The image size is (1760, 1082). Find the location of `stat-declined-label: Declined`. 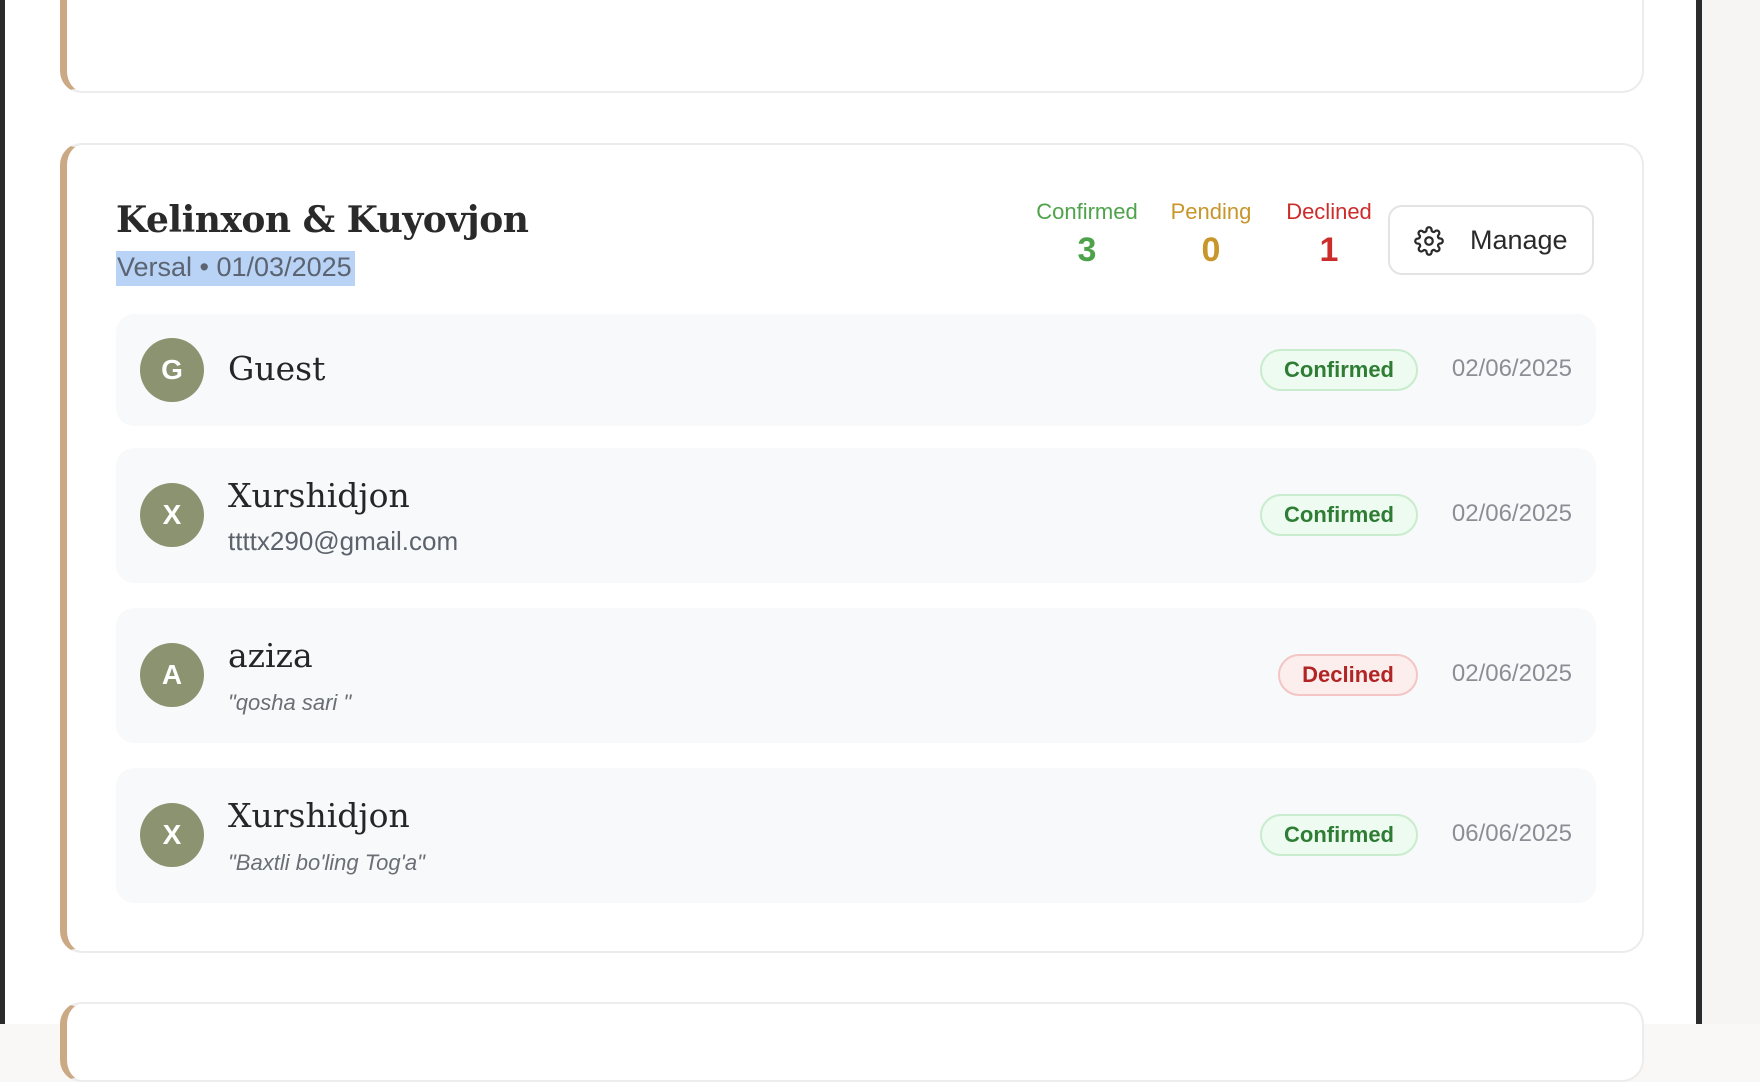

stat-declined-label: Declined is located at coordinates (1329, 211).